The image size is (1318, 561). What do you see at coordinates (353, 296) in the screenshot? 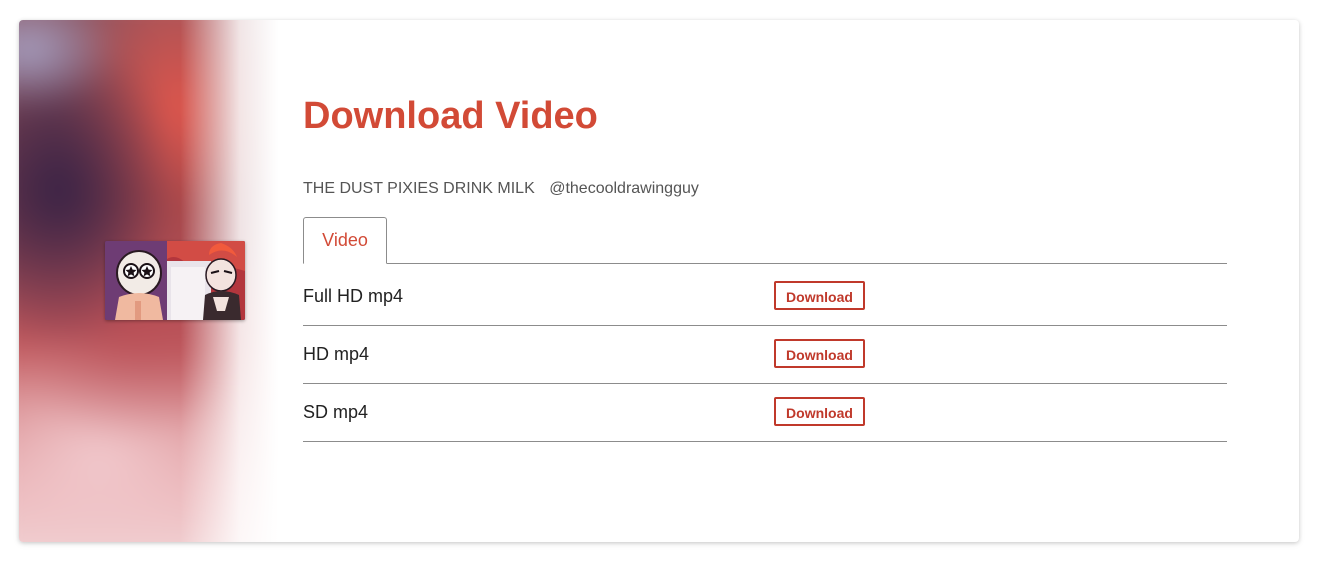
I see `format-label: Full HD mp4` at bounding box center [353, 296].